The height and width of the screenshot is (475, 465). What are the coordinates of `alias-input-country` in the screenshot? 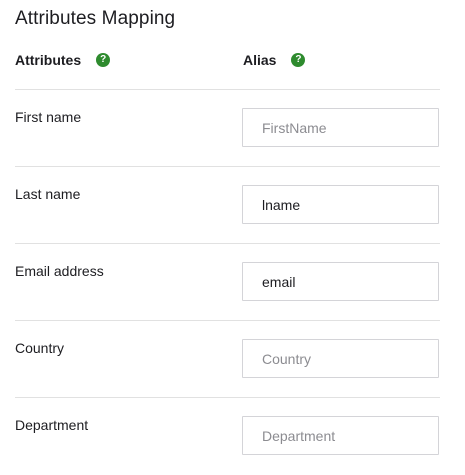 It's located at (340, 358).